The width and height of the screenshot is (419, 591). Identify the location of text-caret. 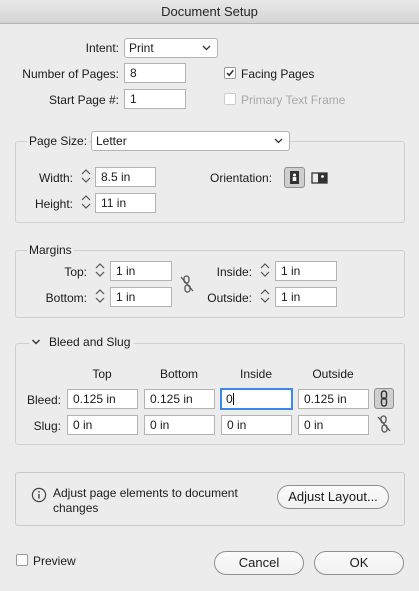
(233, 399).